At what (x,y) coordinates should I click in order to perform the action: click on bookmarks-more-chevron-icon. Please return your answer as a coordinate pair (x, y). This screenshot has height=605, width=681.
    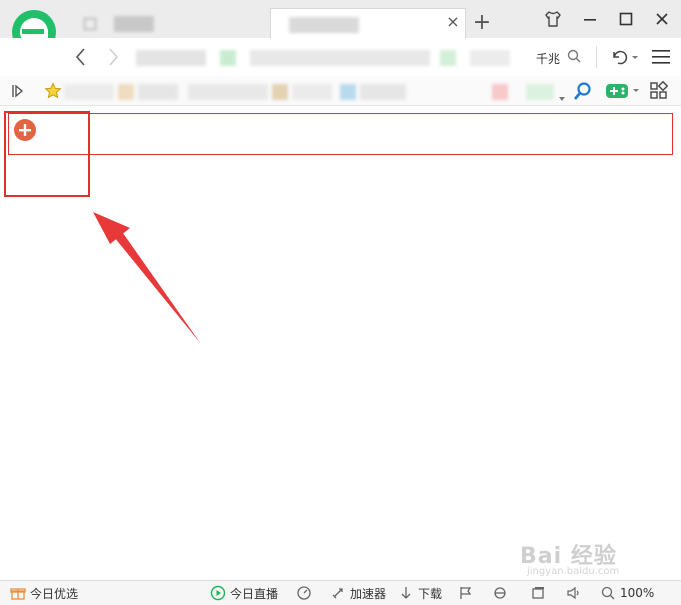
    Looking at the image, I should click on (562, 94).